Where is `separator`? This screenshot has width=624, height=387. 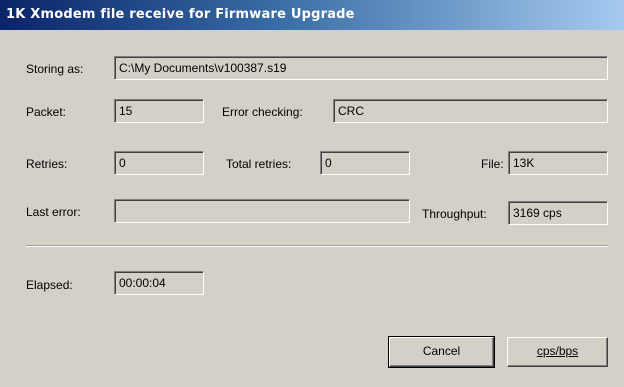
separator is located at coordinates (317, 246).